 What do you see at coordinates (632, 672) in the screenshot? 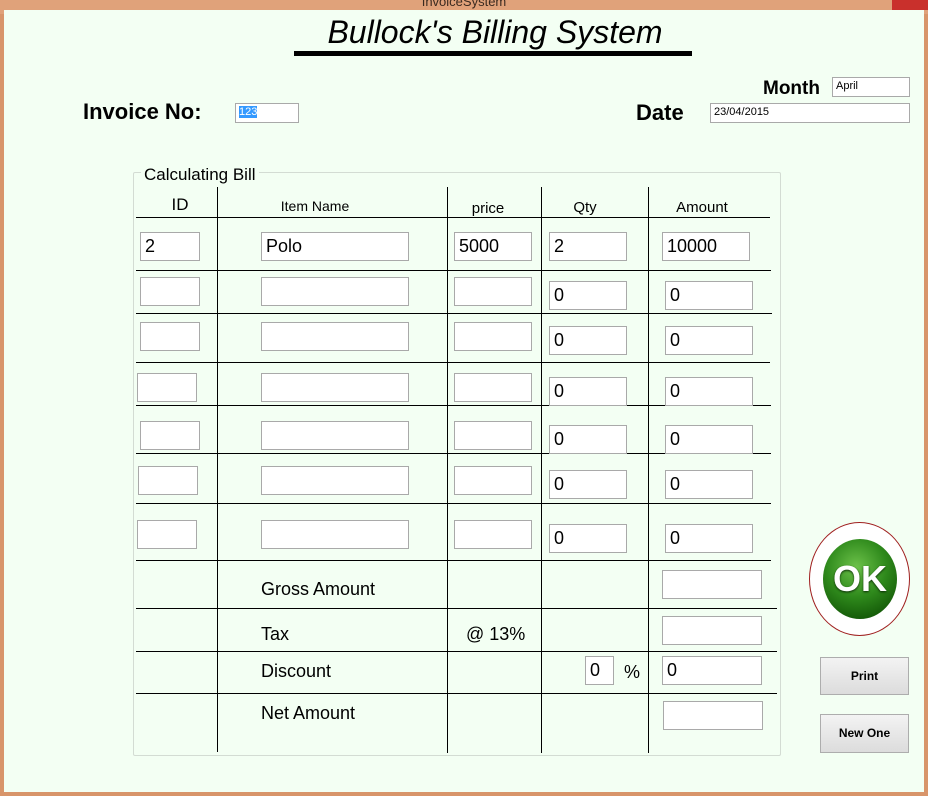
I see `percent-sign-label: %` at bounding box center [632, 672].